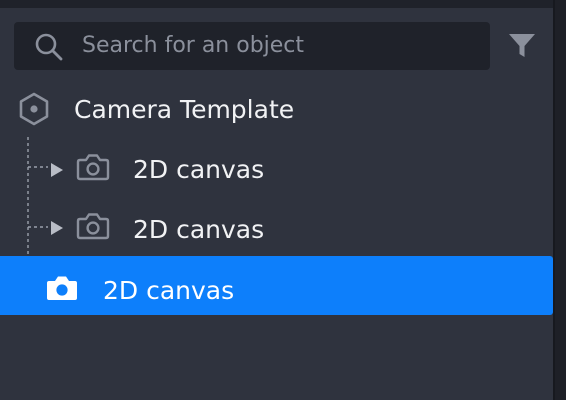 This screenshot has width=566, height=400. Describe the element at coordinates (283, 4) in the screenshot. I see `panel-top-bar` at that location.